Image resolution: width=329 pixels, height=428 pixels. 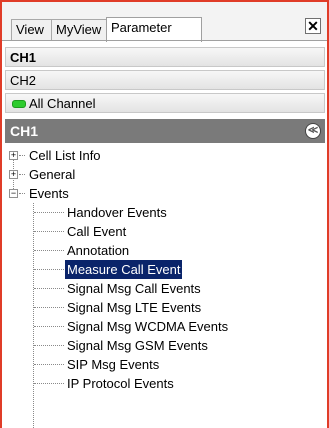 I want to click on tree-item-general: + General, so click(x=100, y=174).